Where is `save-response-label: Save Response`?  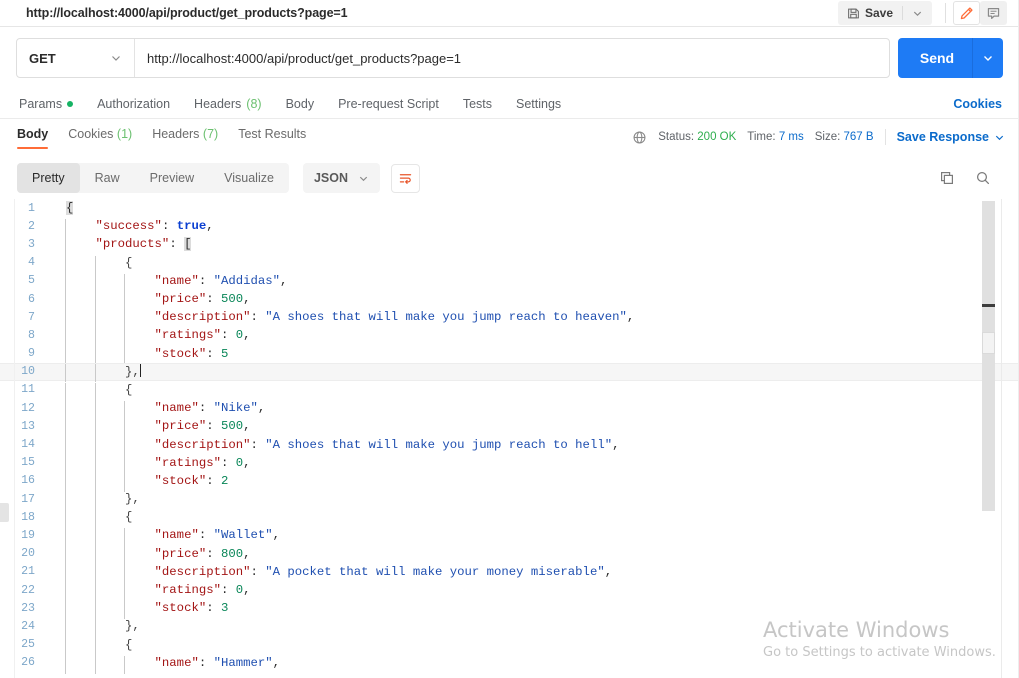 save-response-label: Save Response is located at coordinates (942, 137).